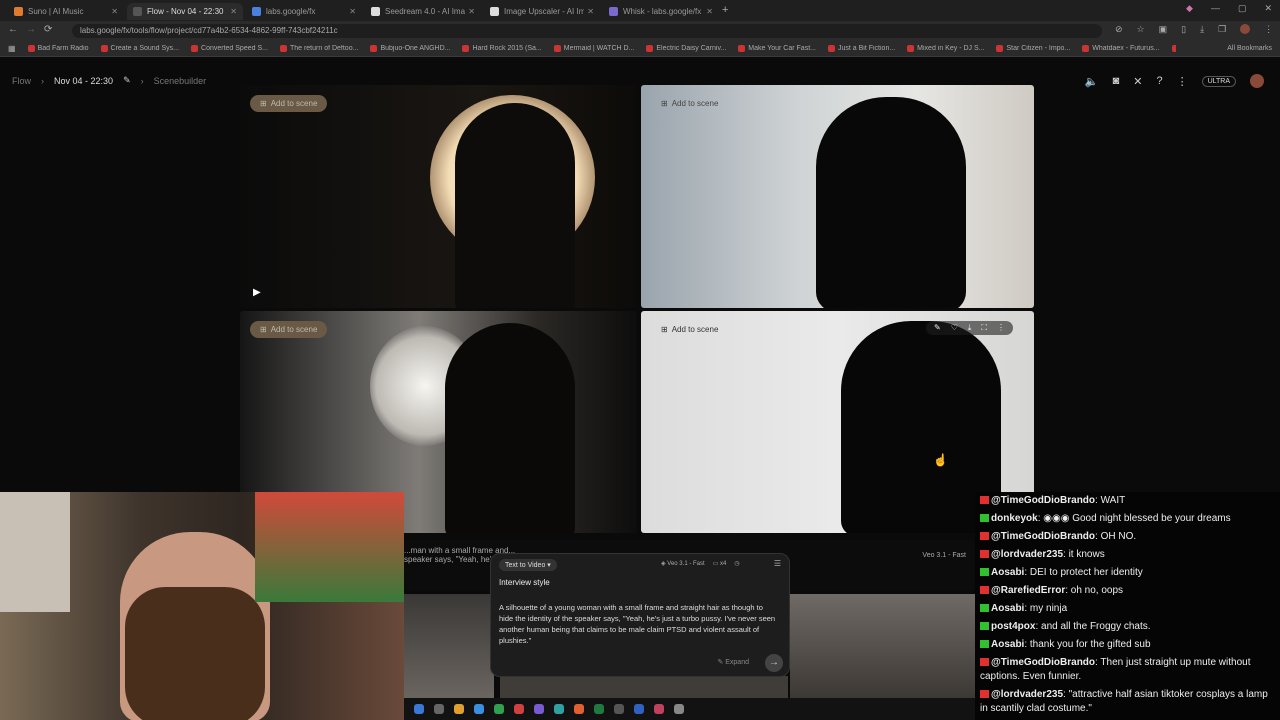  I want to click on eye-off-icon: ⊘, so click(1119, 29).